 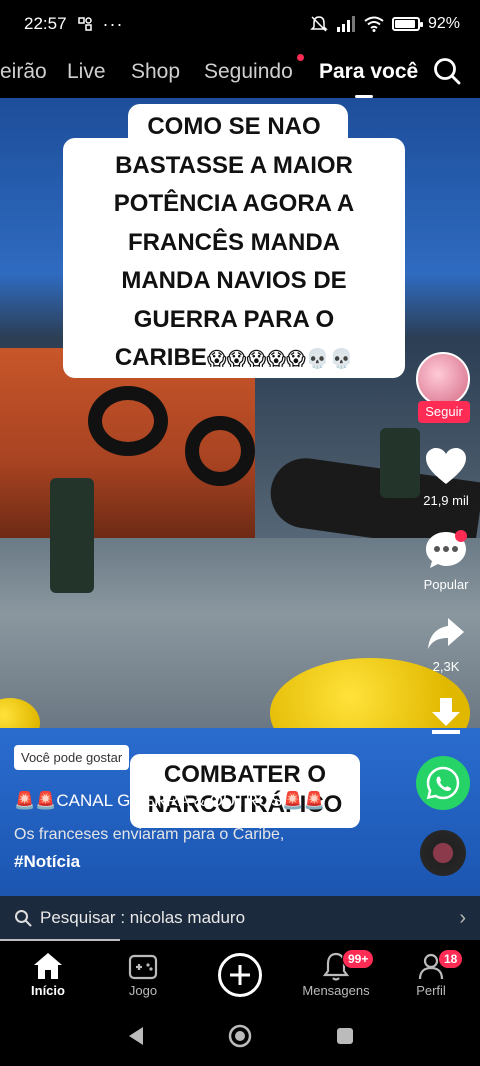 What do you see at coordinates (234, 319) in the screenshot?
I see `overlay-line: GUERRA PARA O` at bounding box center [234, 319].